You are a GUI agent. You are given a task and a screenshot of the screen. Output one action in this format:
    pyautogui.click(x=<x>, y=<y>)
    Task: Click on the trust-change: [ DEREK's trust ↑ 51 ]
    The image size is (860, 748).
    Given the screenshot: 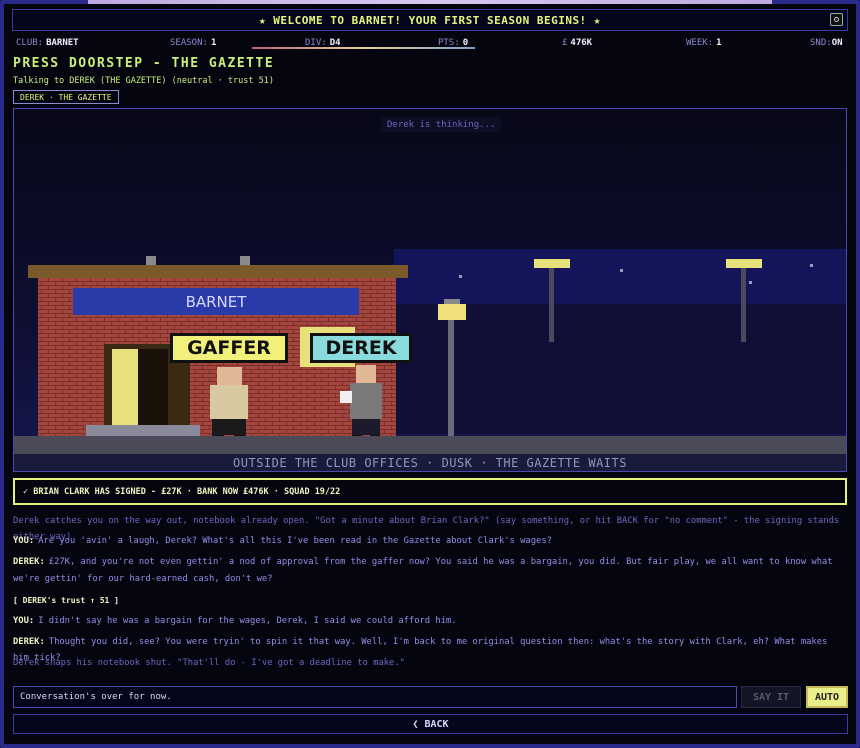 What is the action you would take?
    pyautogui.click(x=430, y=601)
    